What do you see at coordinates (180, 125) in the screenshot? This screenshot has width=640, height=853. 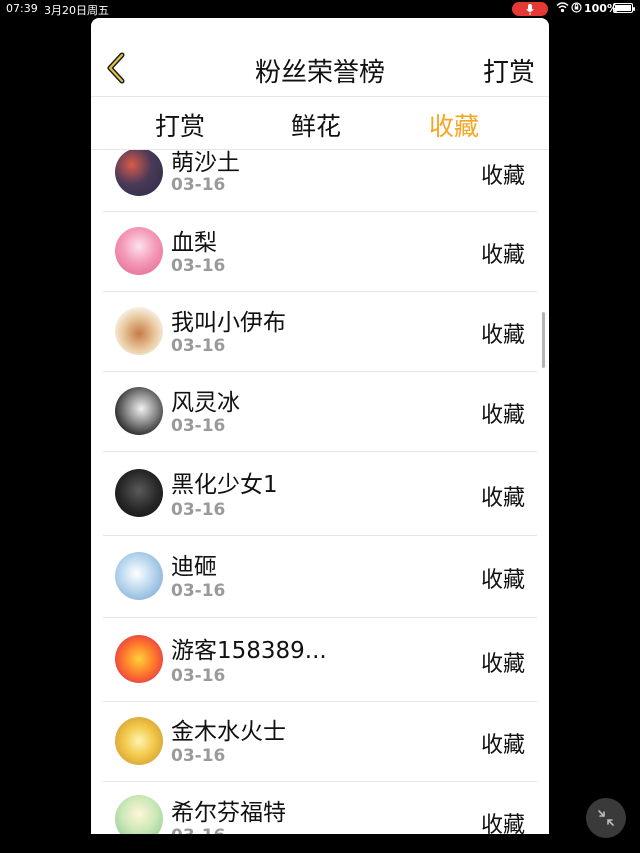 I see `tab-reward: 打赏` at bounding box center [180, 125].